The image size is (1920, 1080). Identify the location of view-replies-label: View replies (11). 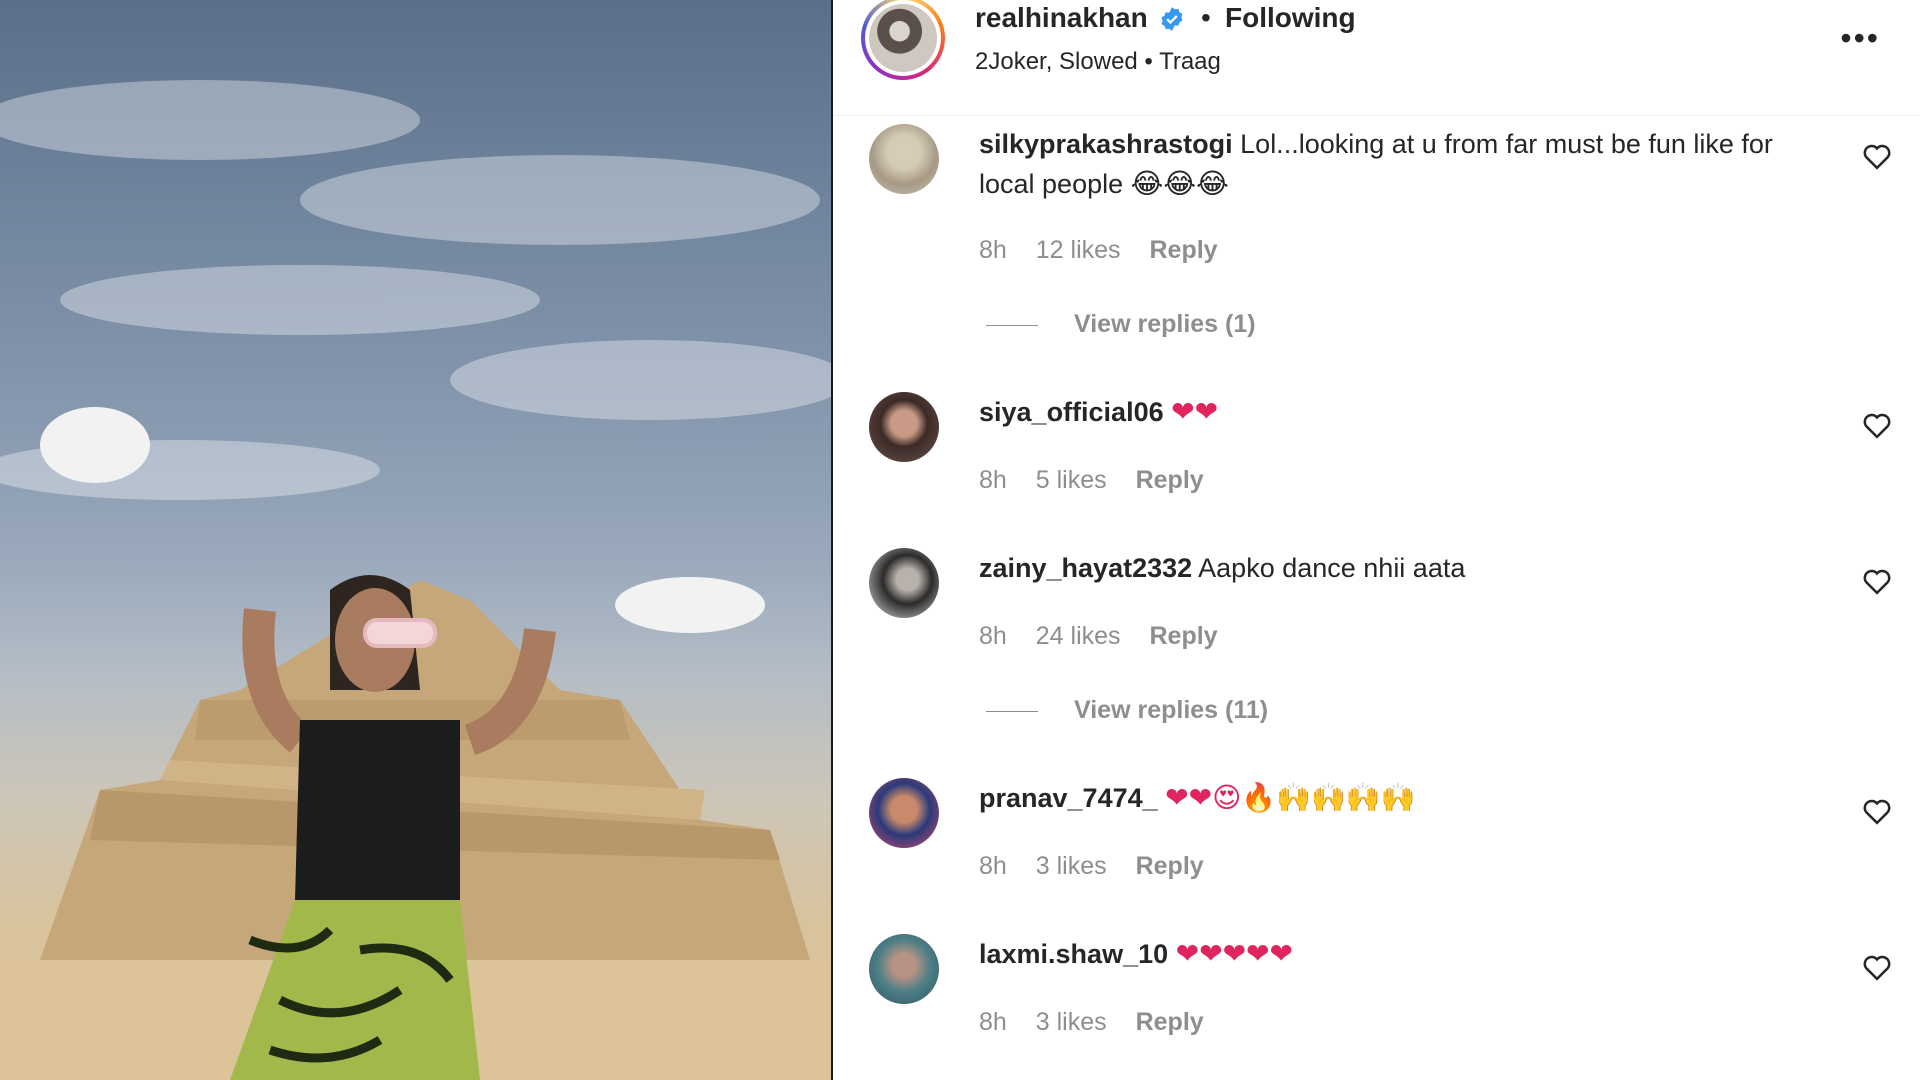
(1171, 710).